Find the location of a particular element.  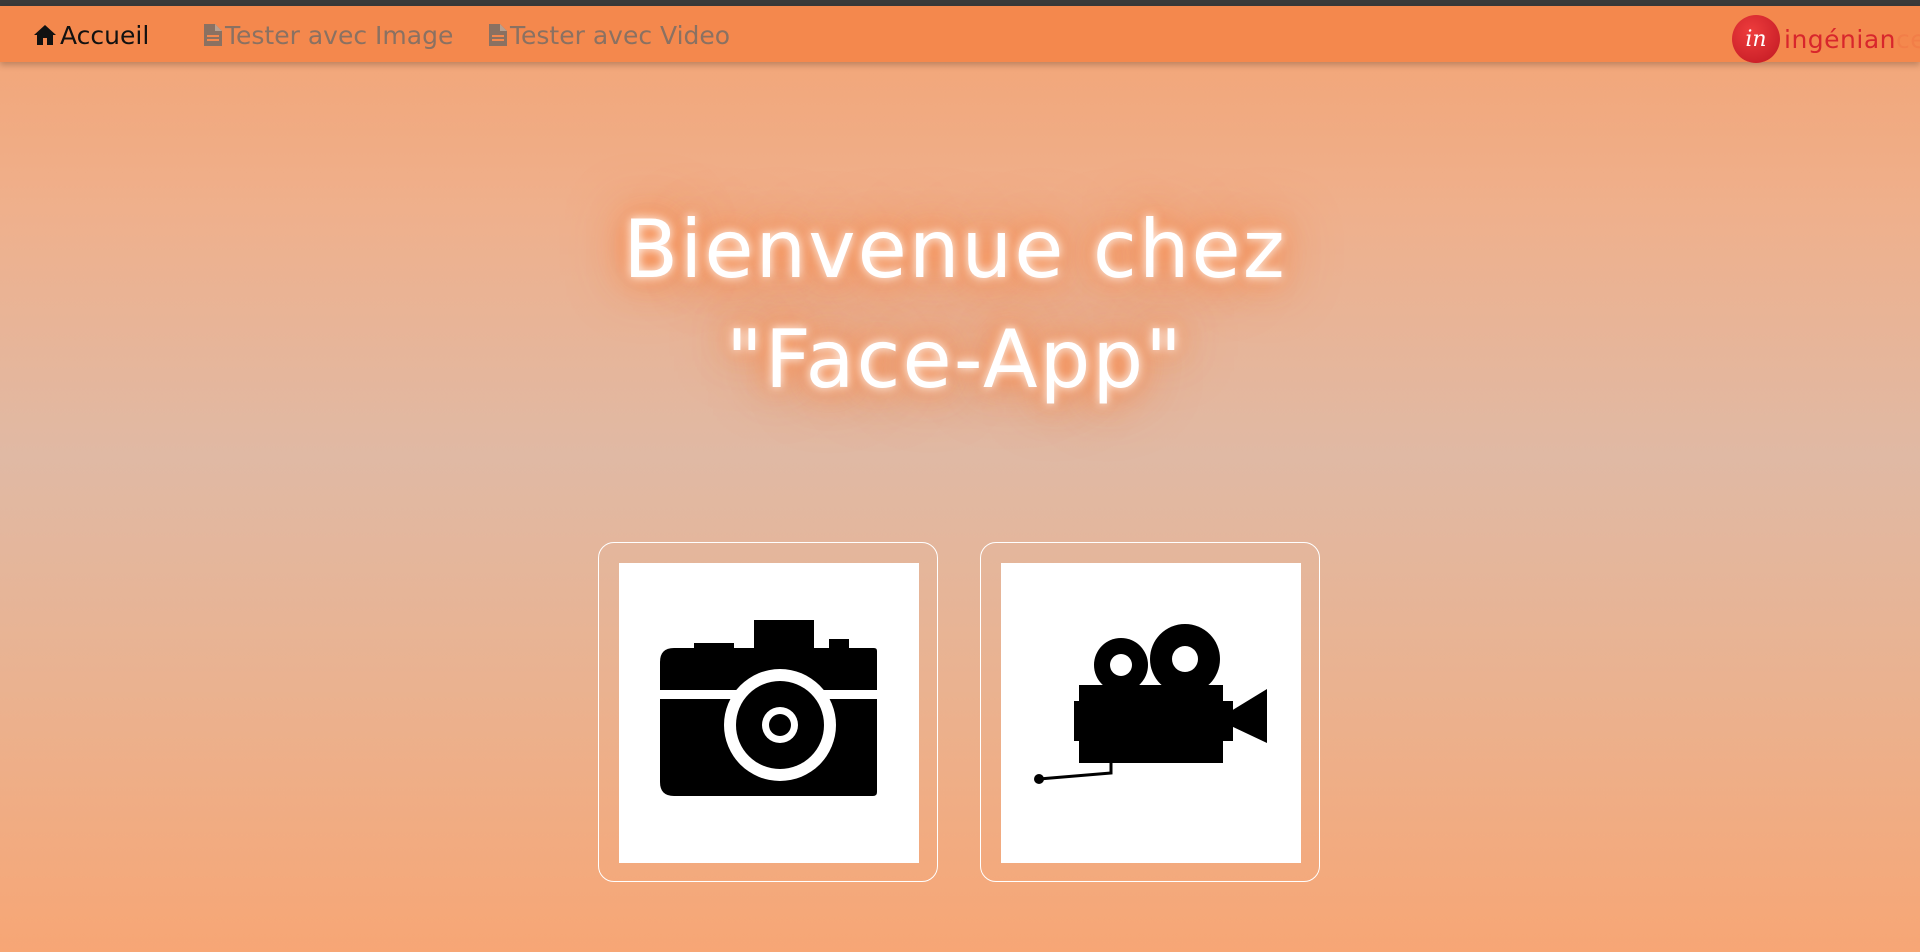

nav-test-video-label: Tester avec Video is located at coordinates (620, 35).